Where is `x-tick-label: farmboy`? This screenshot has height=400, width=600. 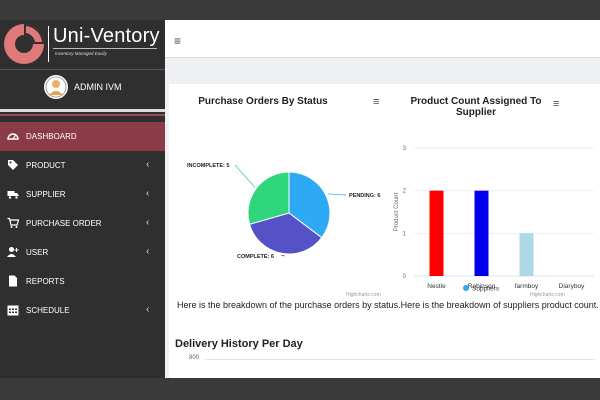
x-tick-label: farmboy is located at coordinates (527, 286).